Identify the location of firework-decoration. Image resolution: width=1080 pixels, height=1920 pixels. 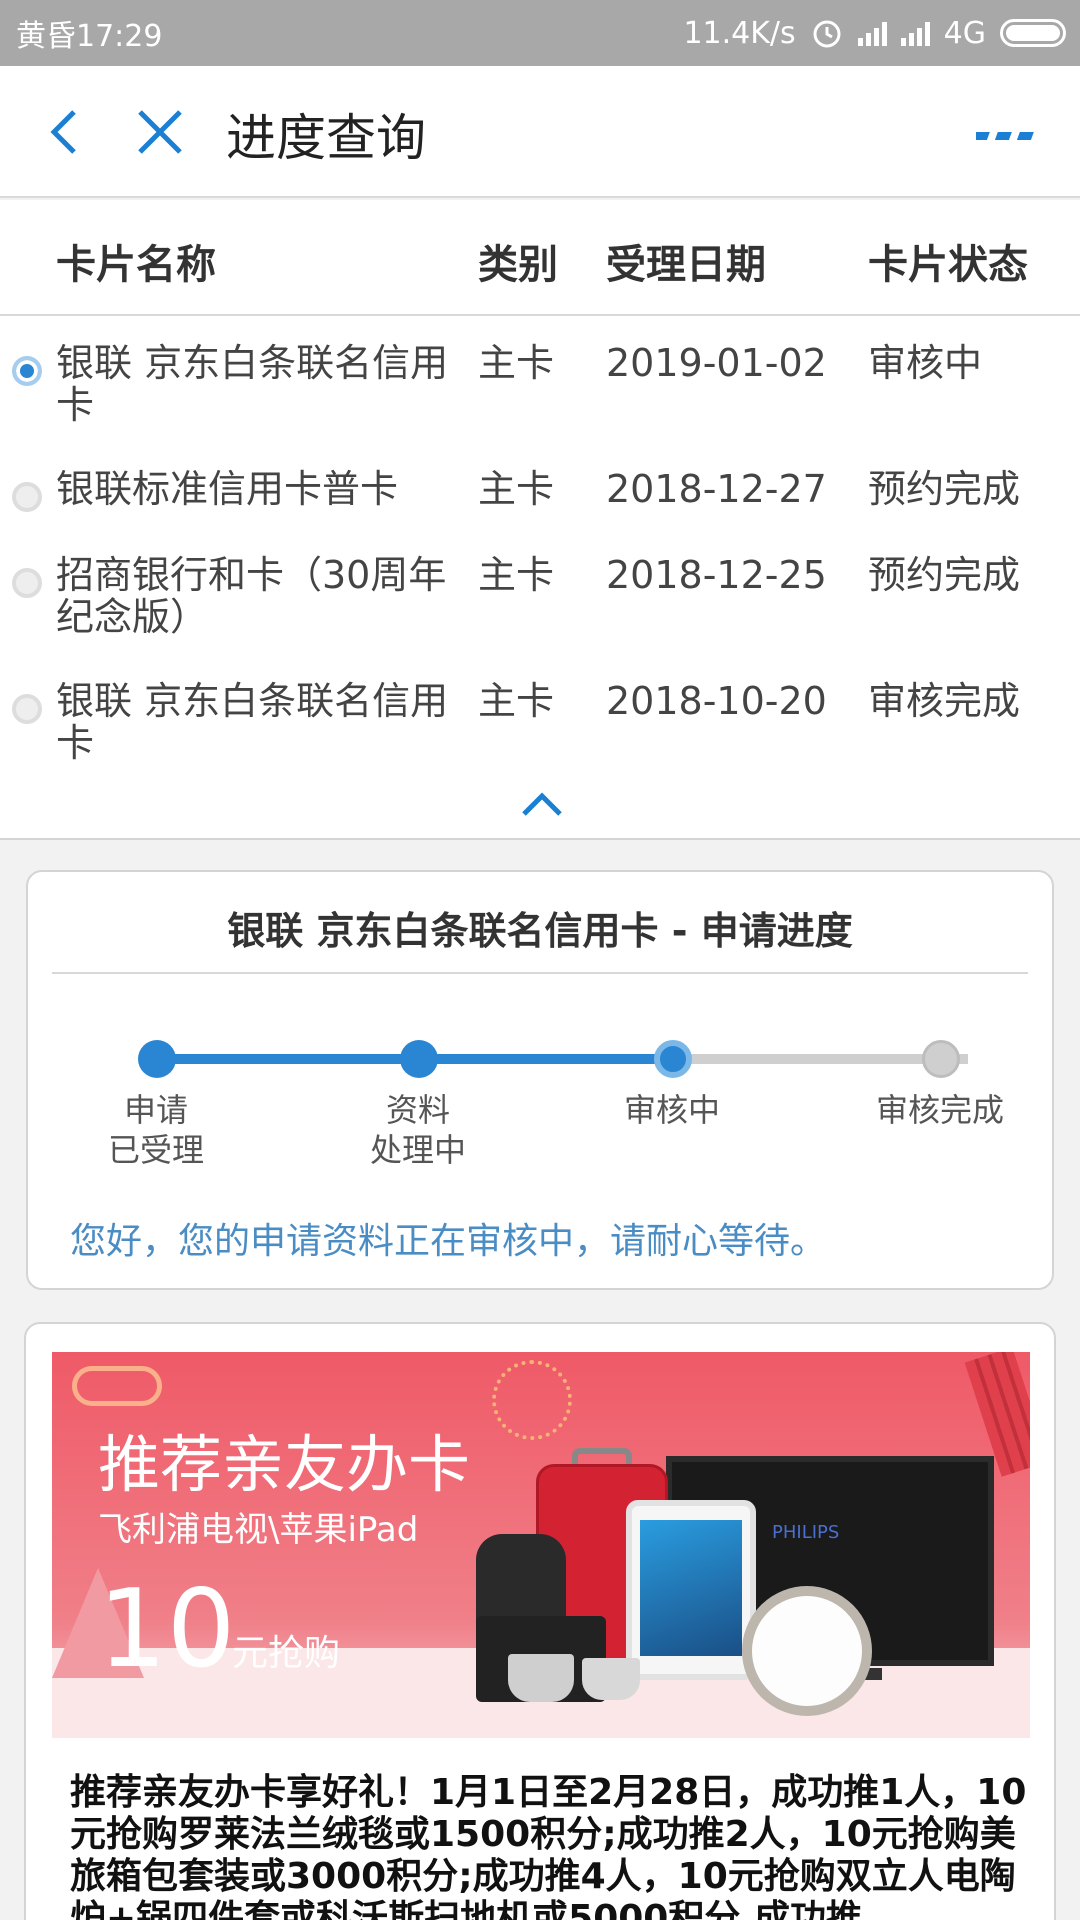
(532, 1400).